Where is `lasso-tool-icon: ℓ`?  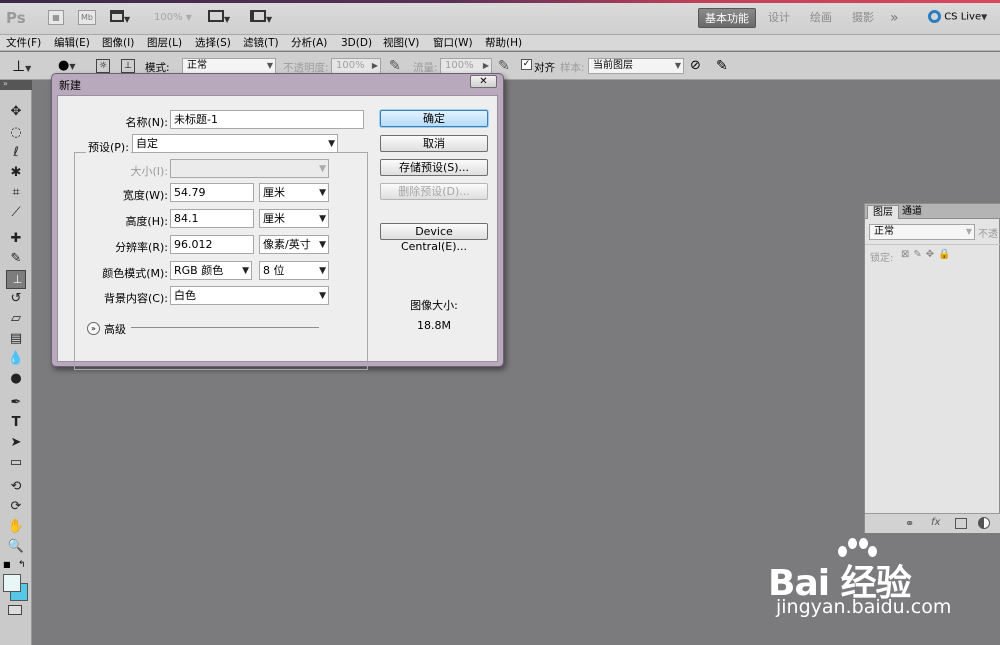 lasso-tool-icon: ℓ is located at coordinates (16, 153).